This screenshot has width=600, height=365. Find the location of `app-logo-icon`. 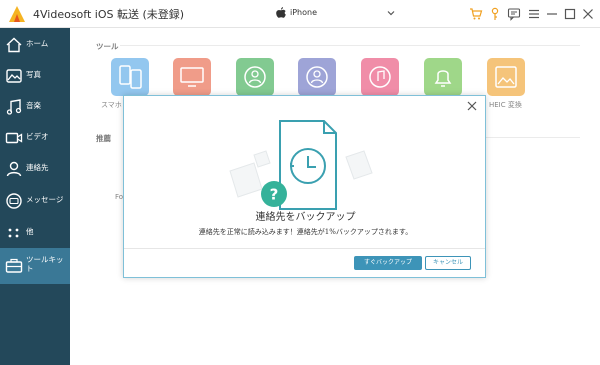

app-logo-icon is located at coordinates (17, 14).